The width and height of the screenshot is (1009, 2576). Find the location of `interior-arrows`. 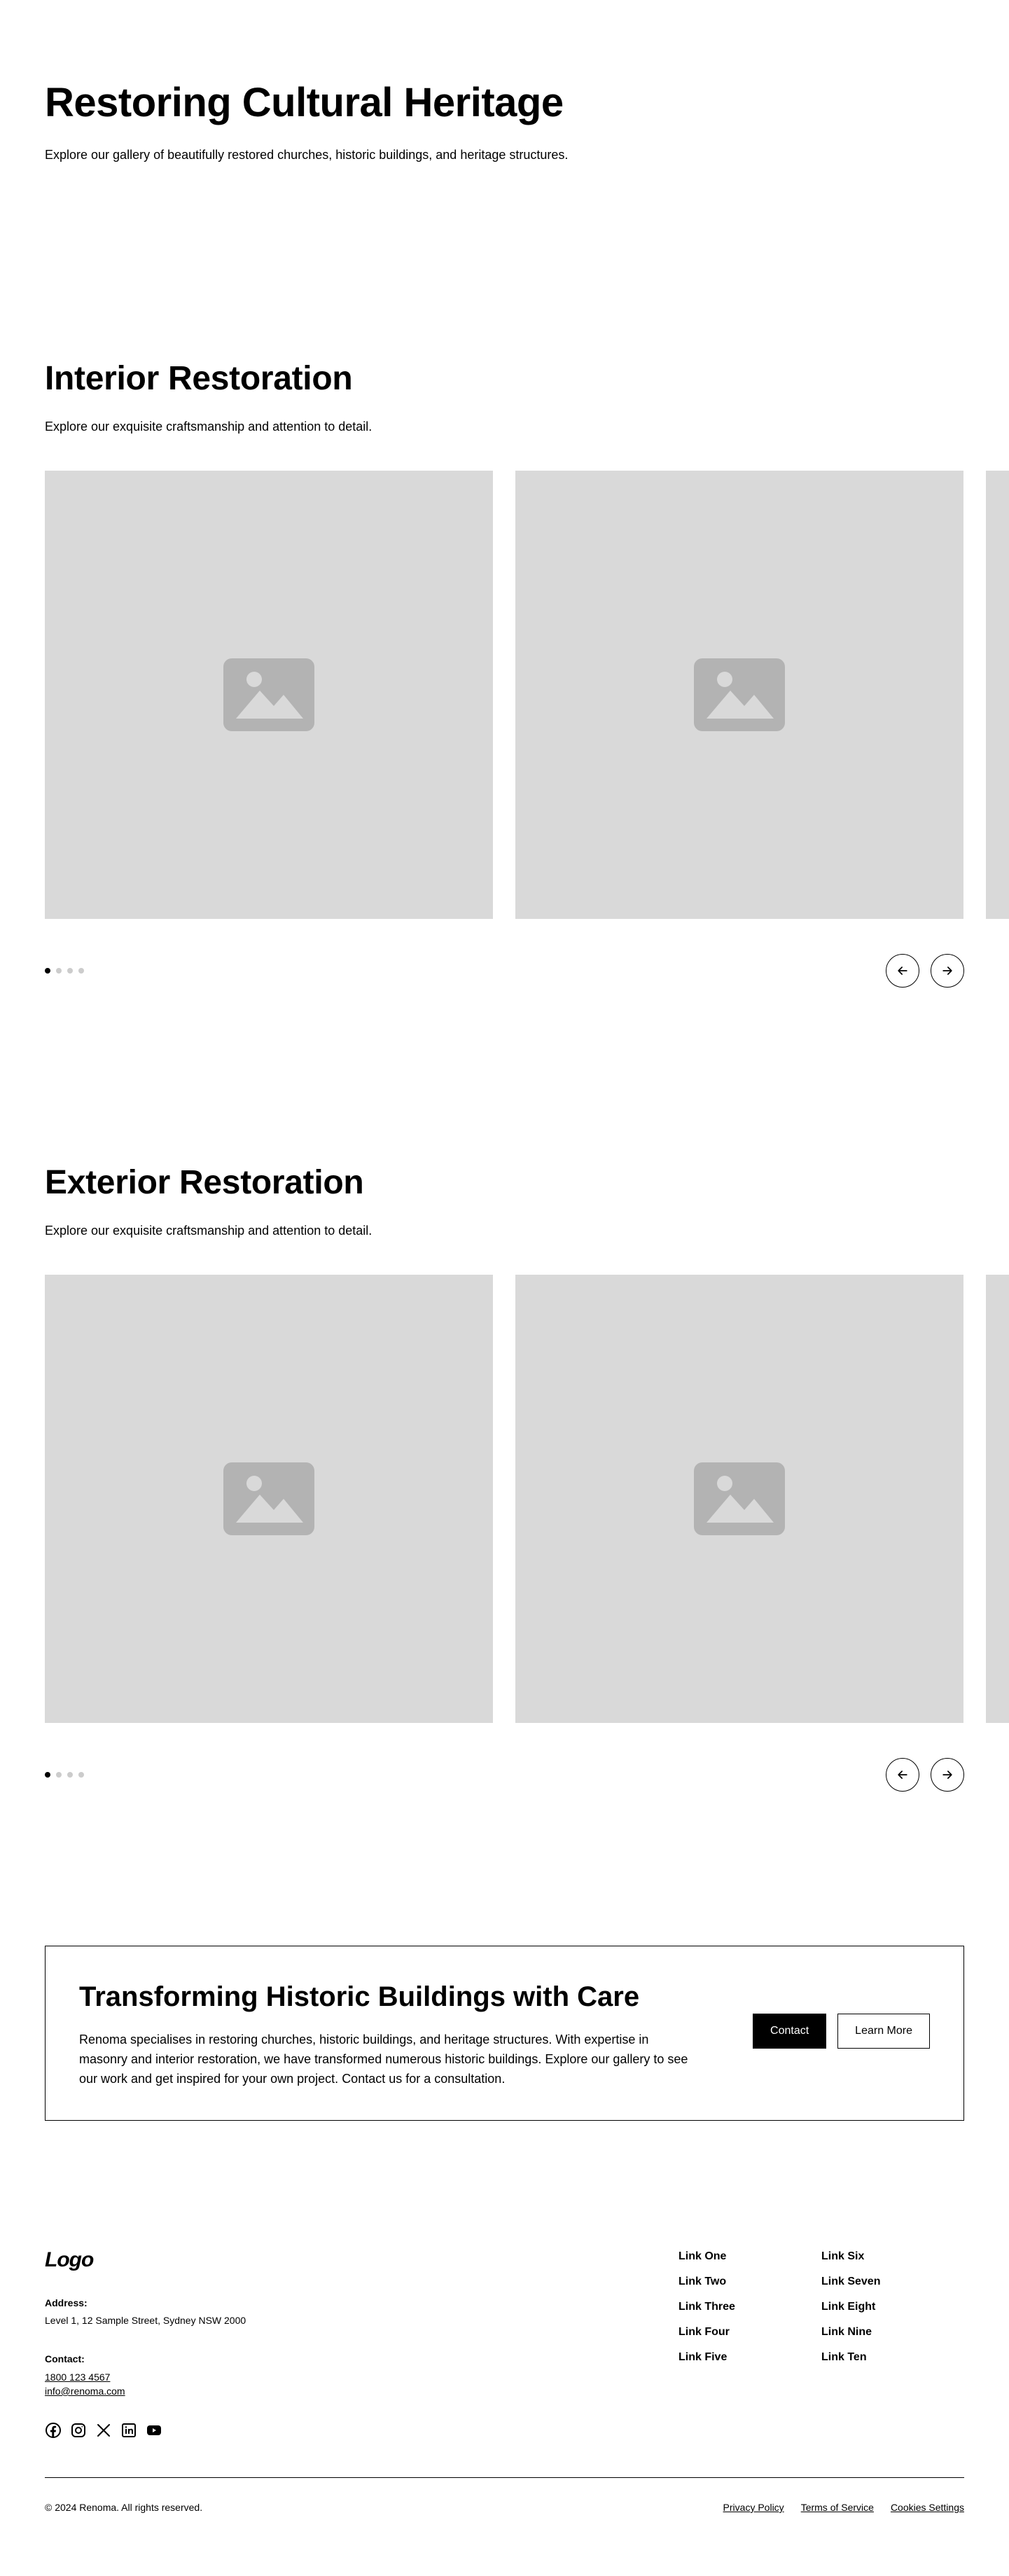

interior-arrows is located at coordinates (925, 971).